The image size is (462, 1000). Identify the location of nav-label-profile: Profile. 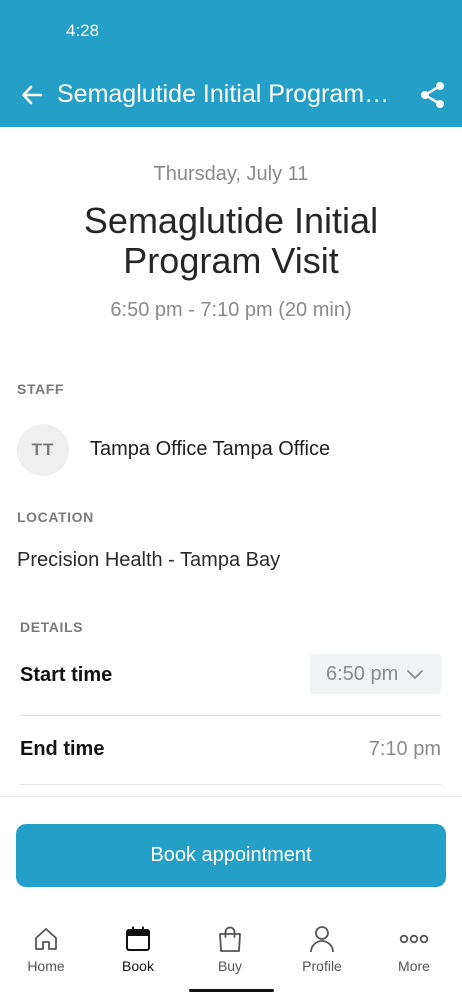
(322, 966).